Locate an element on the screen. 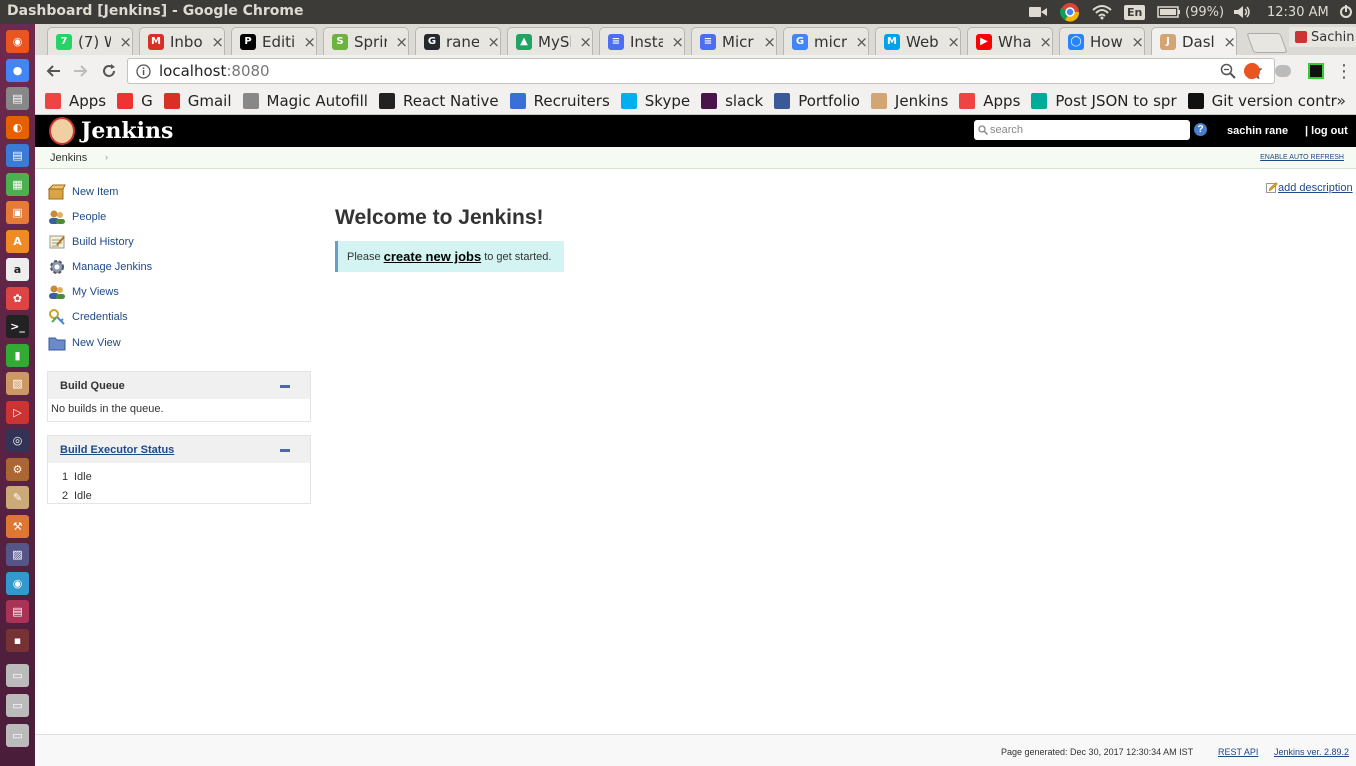 The width and height of the screenshot is (1356, 766). amazon-launcher-icon: a is located at coordinates (17, 269).